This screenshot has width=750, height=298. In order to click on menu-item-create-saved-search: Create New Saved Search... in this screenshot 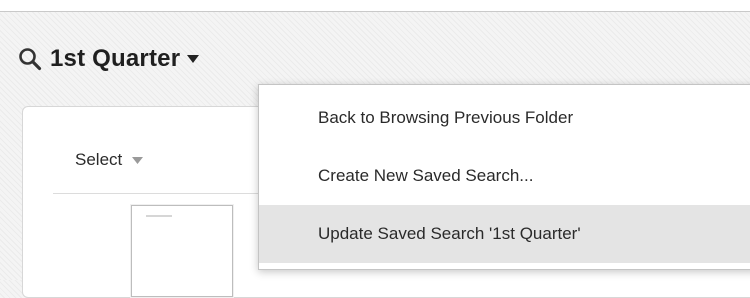, I will do `click(504, 176)`.